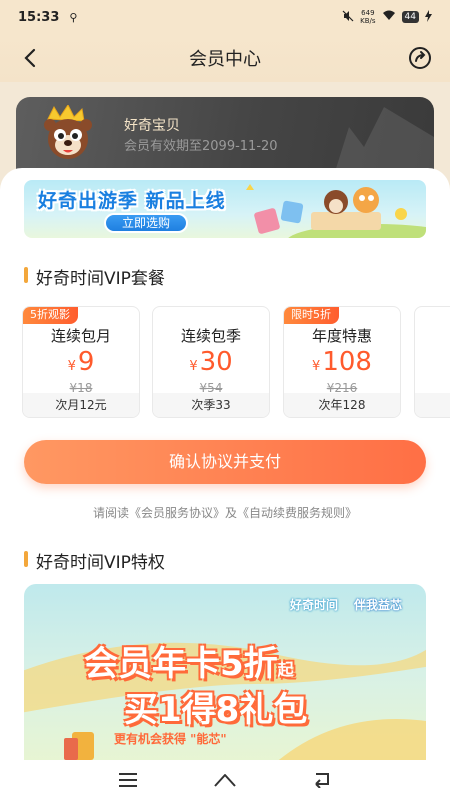 The width and height of the screenshot is (450, 800). I want to click on headline-main: 会员年卡5折, so click(181, 664).